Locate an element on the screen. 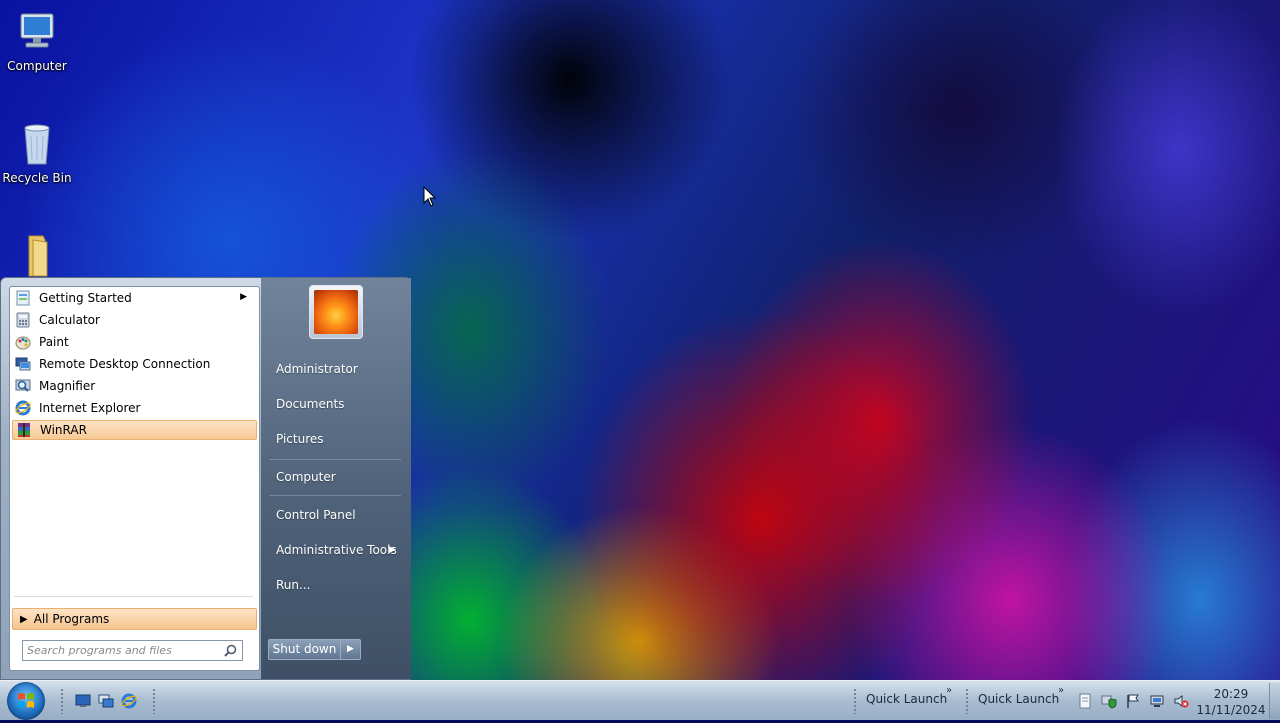  user-picture-flower is located at coordinates (336, 312).